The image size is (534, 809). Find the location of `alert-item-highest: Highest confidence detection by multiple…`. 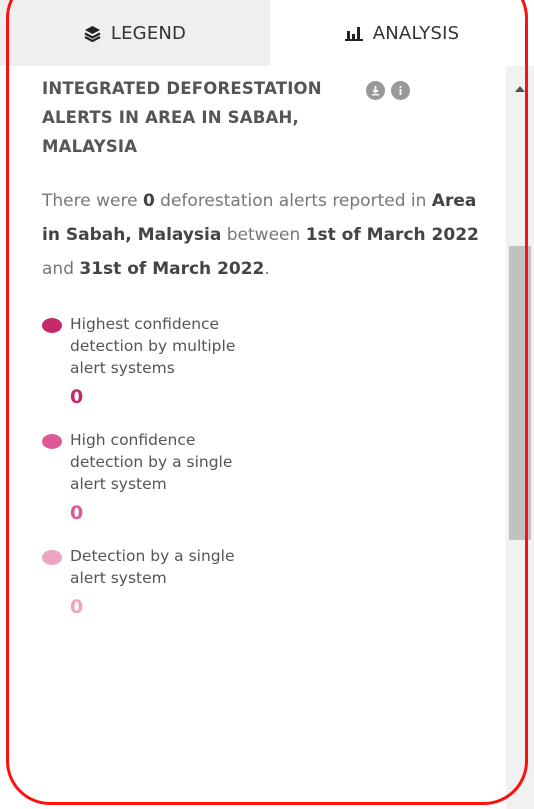

alert-item-highest: Highest confidence detection by multiple… is located at coordinates (267, 362).